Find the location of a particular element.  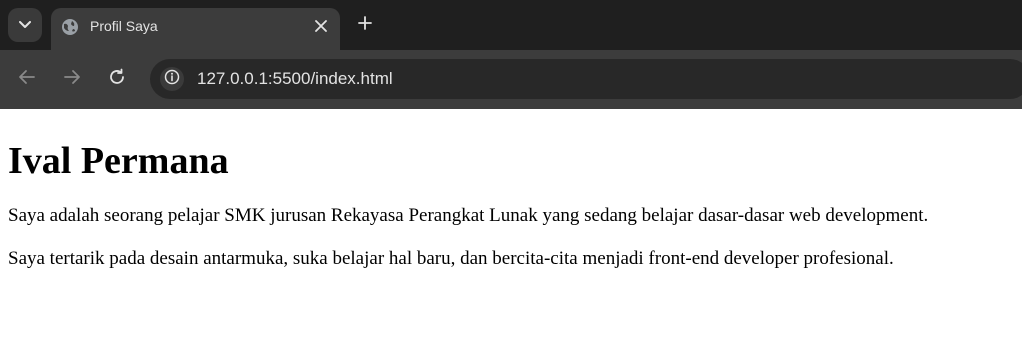

arrow-left-icon is located at coordinates (27, 79).